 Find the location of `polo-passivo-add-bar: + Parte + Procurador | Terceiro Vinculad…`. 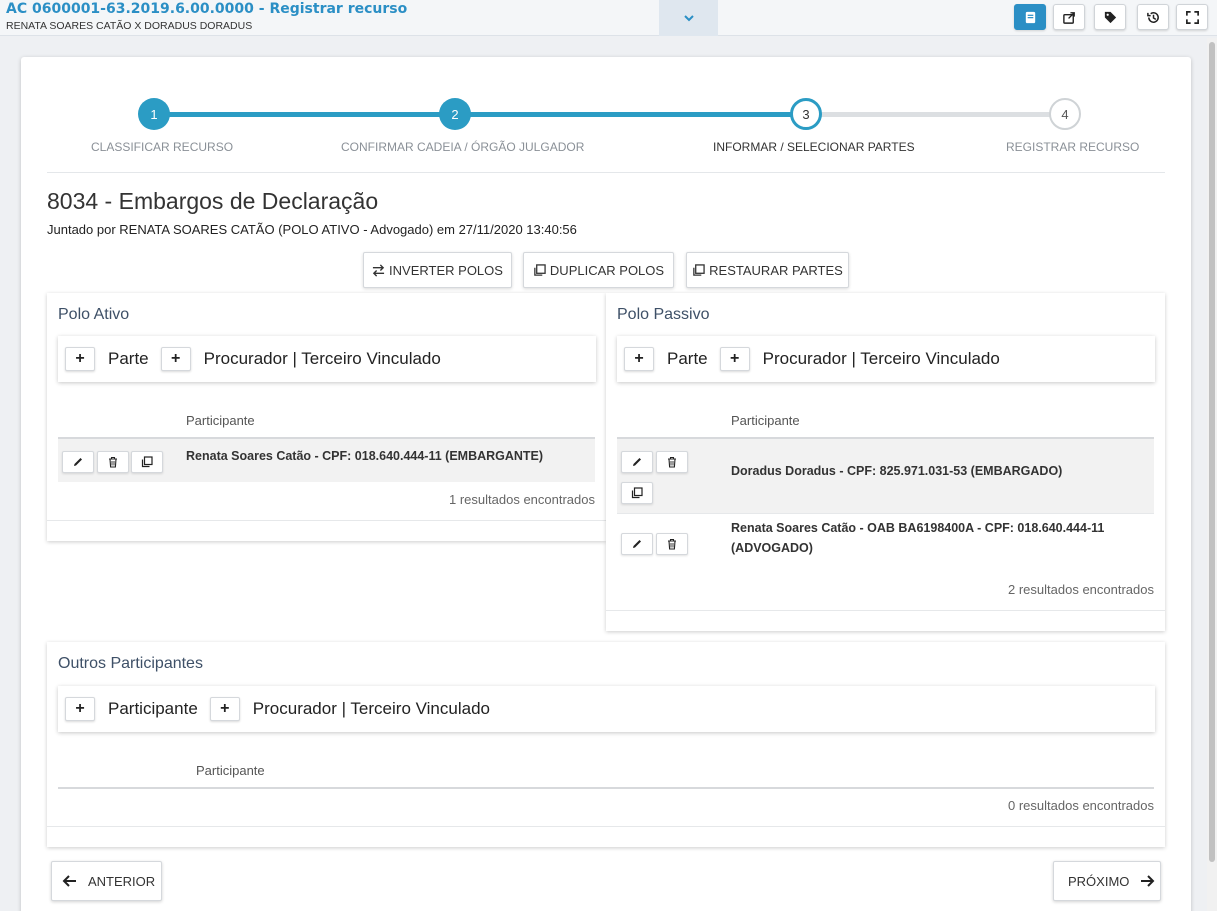

polo-passivo-add-bar: + Parte + Procurador | Terceiro Vinculad… is located at coordinates (886, 359).